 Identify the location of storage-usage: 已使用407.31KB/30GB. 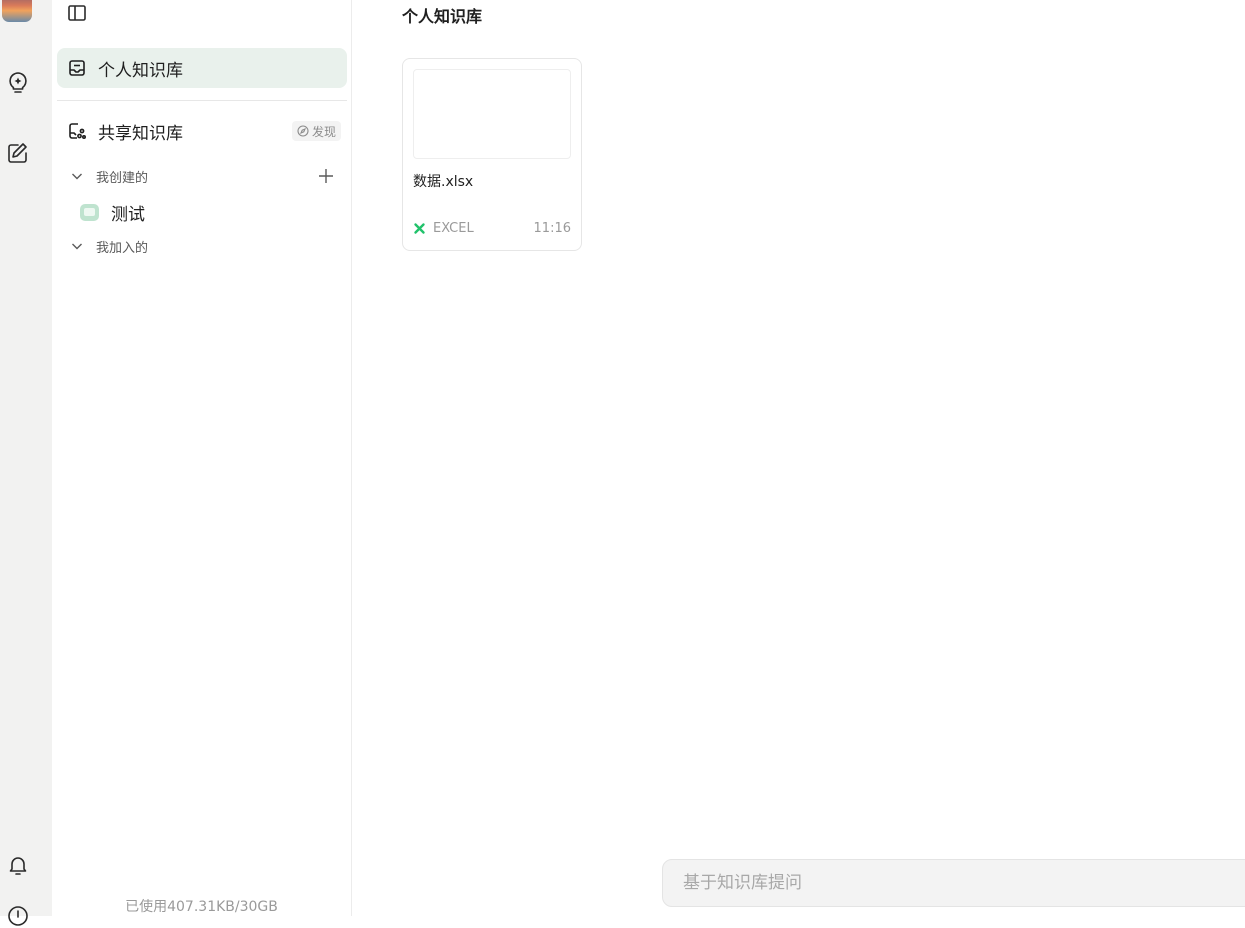
(201, 907).